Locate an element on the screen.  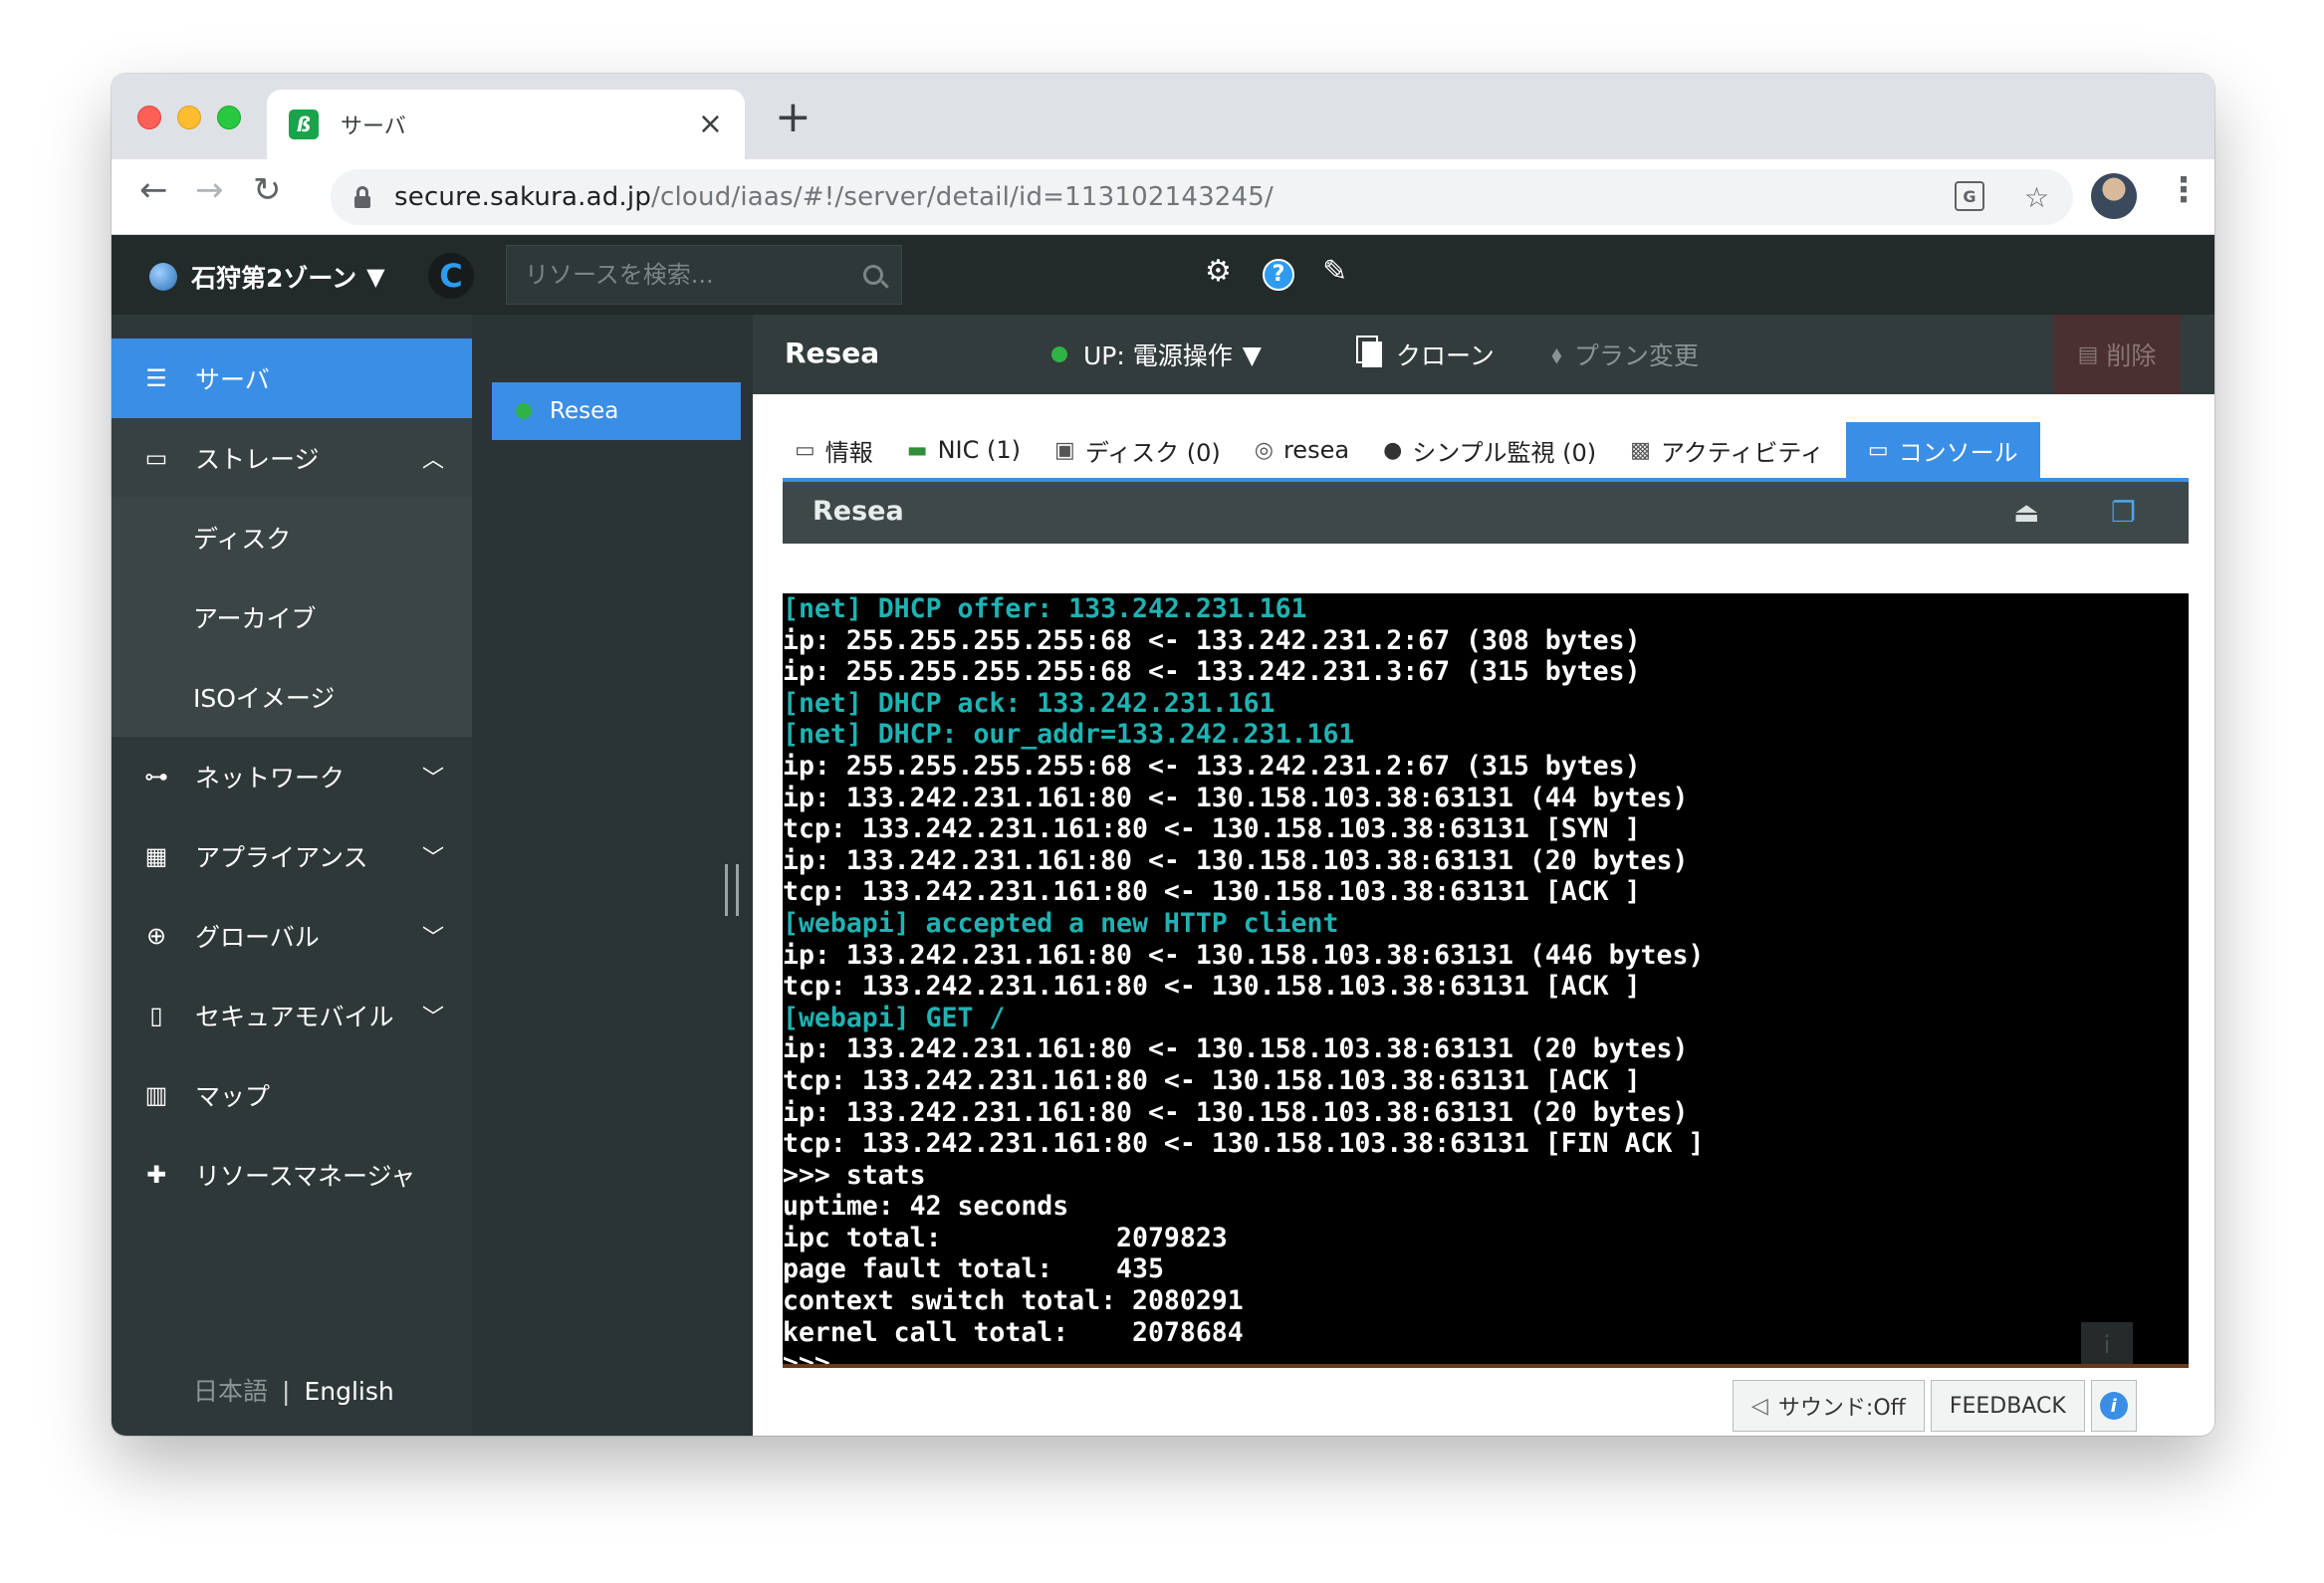
terminal-line: [webapi] accepted a new HTTP client is located at coordinates (1061, 923).